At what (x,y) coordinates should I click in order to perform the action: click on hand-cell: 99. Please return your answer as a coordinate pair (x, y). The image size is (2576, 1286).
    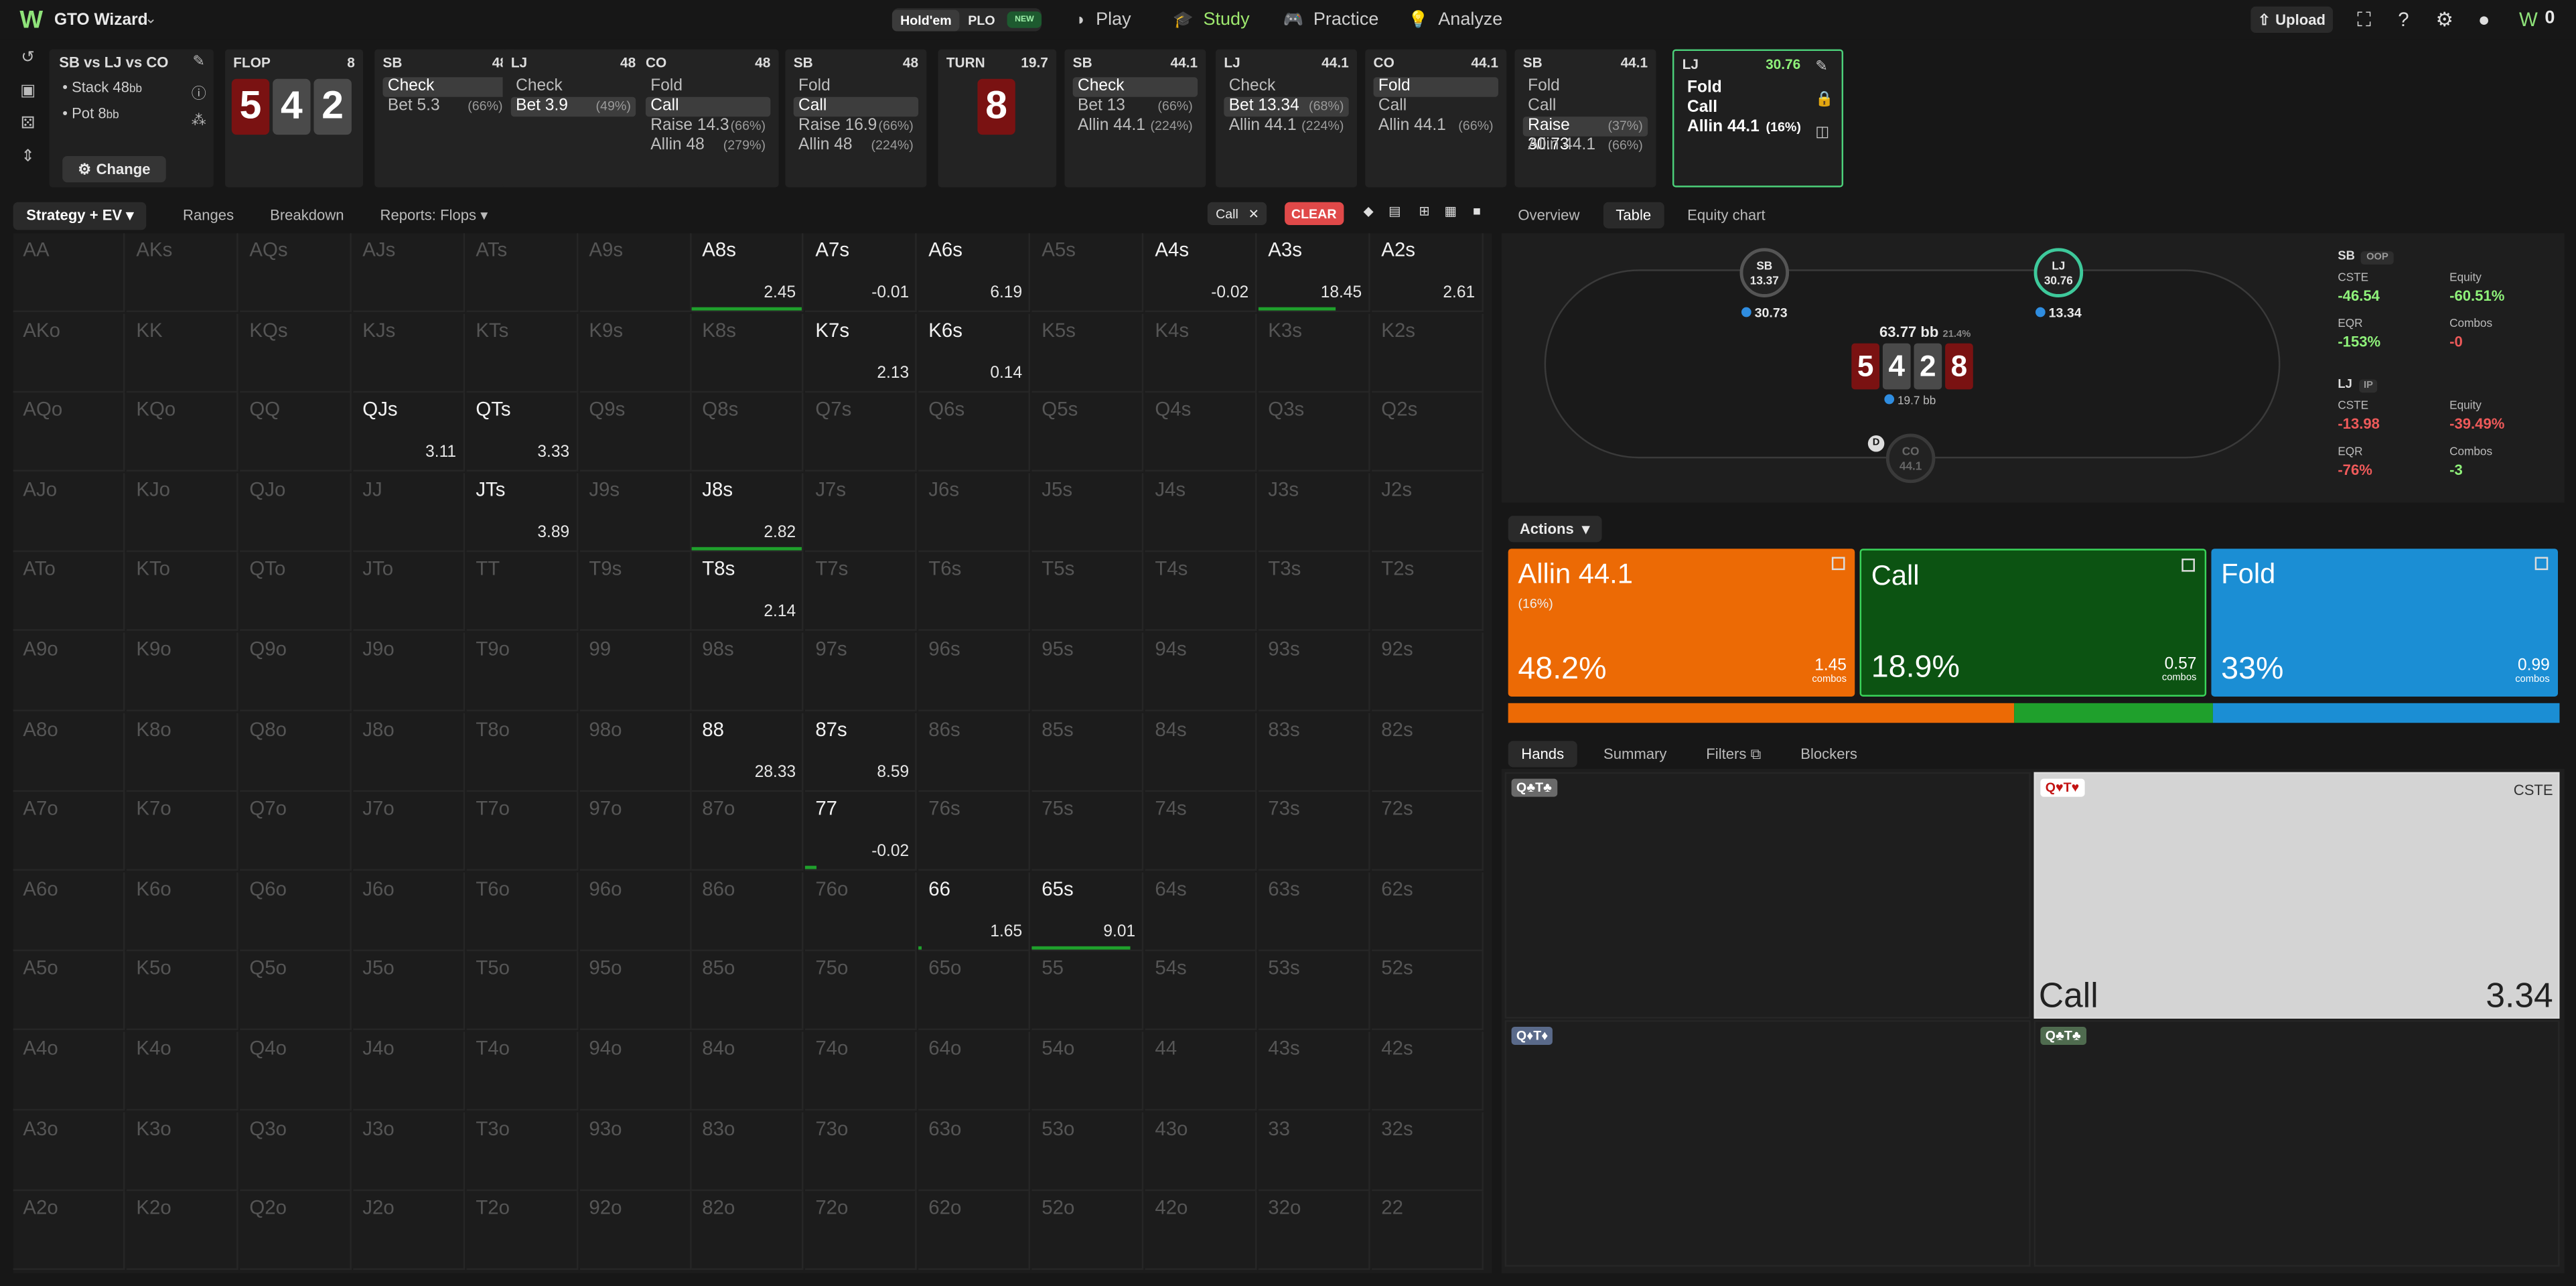
    Looking at the image, I should click on (635, 672).